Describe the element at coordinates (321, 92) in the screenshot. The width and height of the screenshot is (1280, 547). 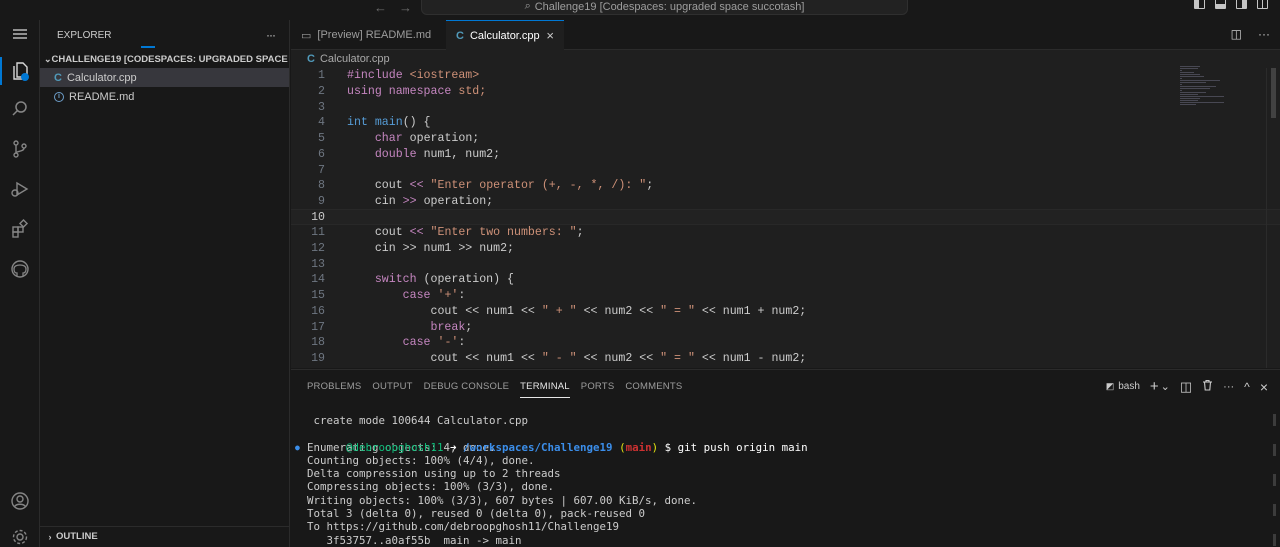
I see `line-number: 2` at that location.